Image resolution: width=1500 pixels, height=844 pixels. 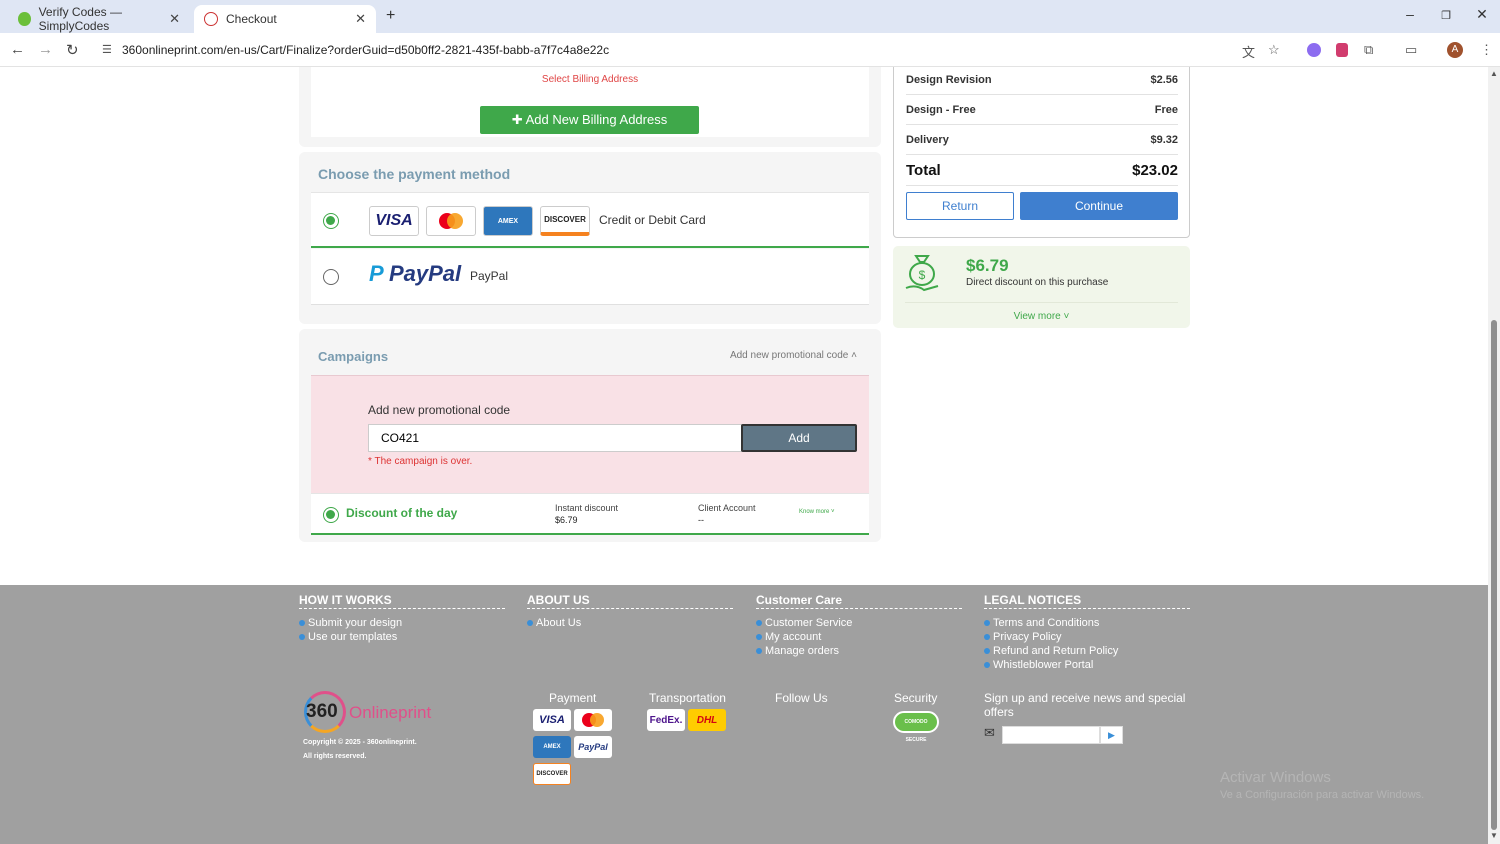 What do you see at coordinates (922, 276) in the screenshot?
I see `money-bag-icon: $` at bounding box center [922, 276].